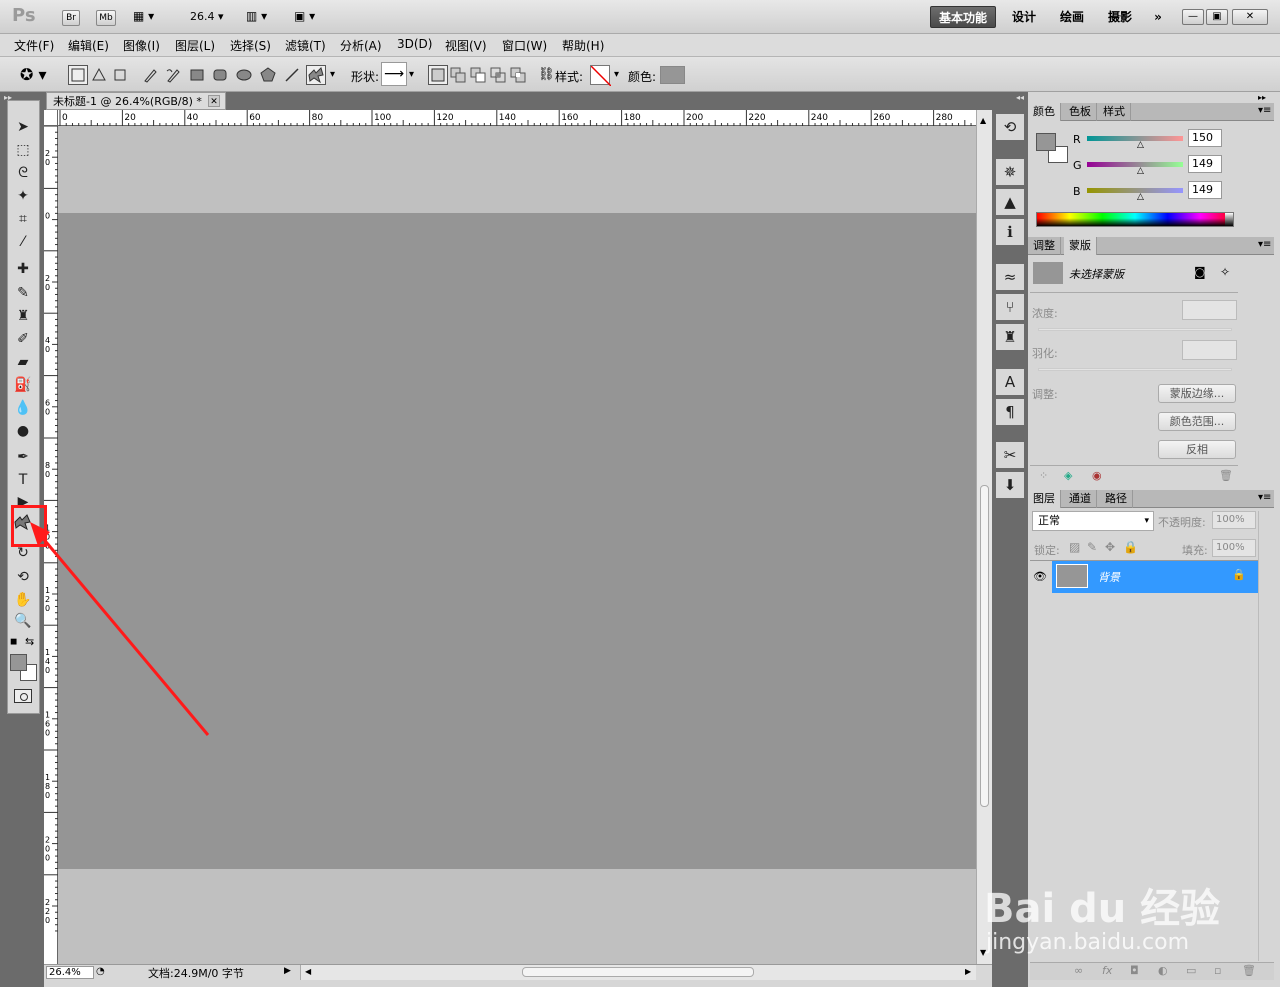 Image resolution: width=1280 pixels, height=987 pixels. Describe the element at coordinates (1266, 736) in the screenshot. I see `layers-scrollbar` at that location.